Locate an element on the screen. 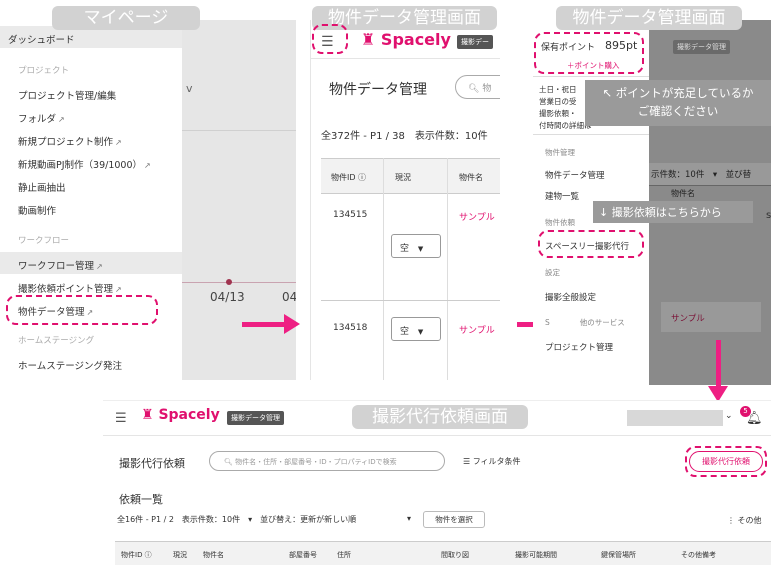 This screenshot has width=771, height=565. row-divider is located at coordinates (410, 300).